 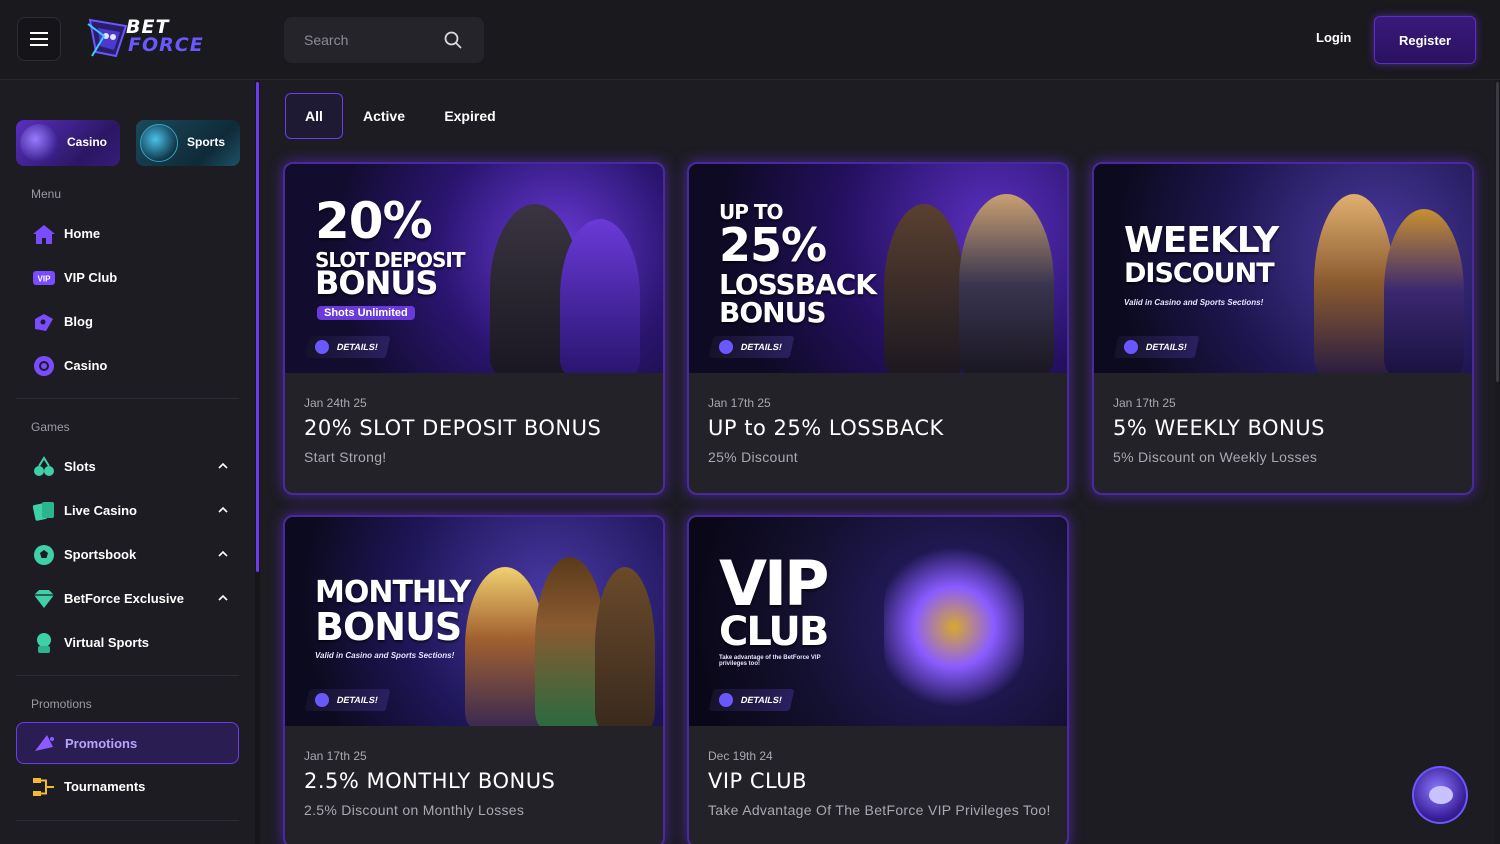 I want to click on sidebar-scrollbar, so click(x=257, y=462).